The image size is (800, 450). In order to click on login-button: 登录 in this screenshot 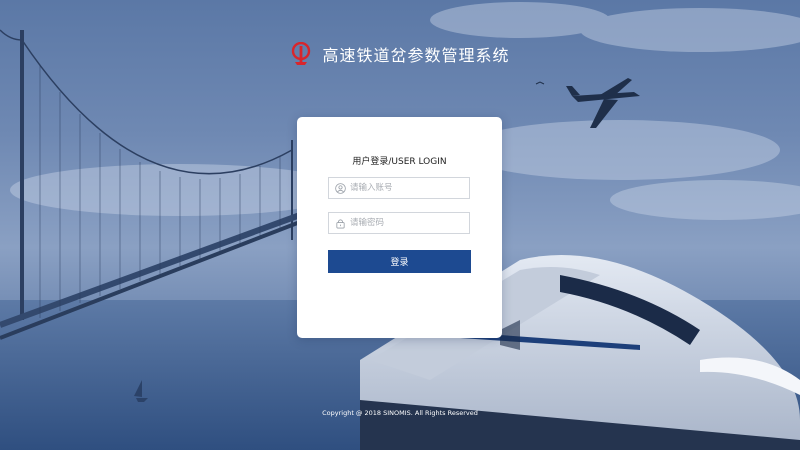, I will do `click(399, 261)`.